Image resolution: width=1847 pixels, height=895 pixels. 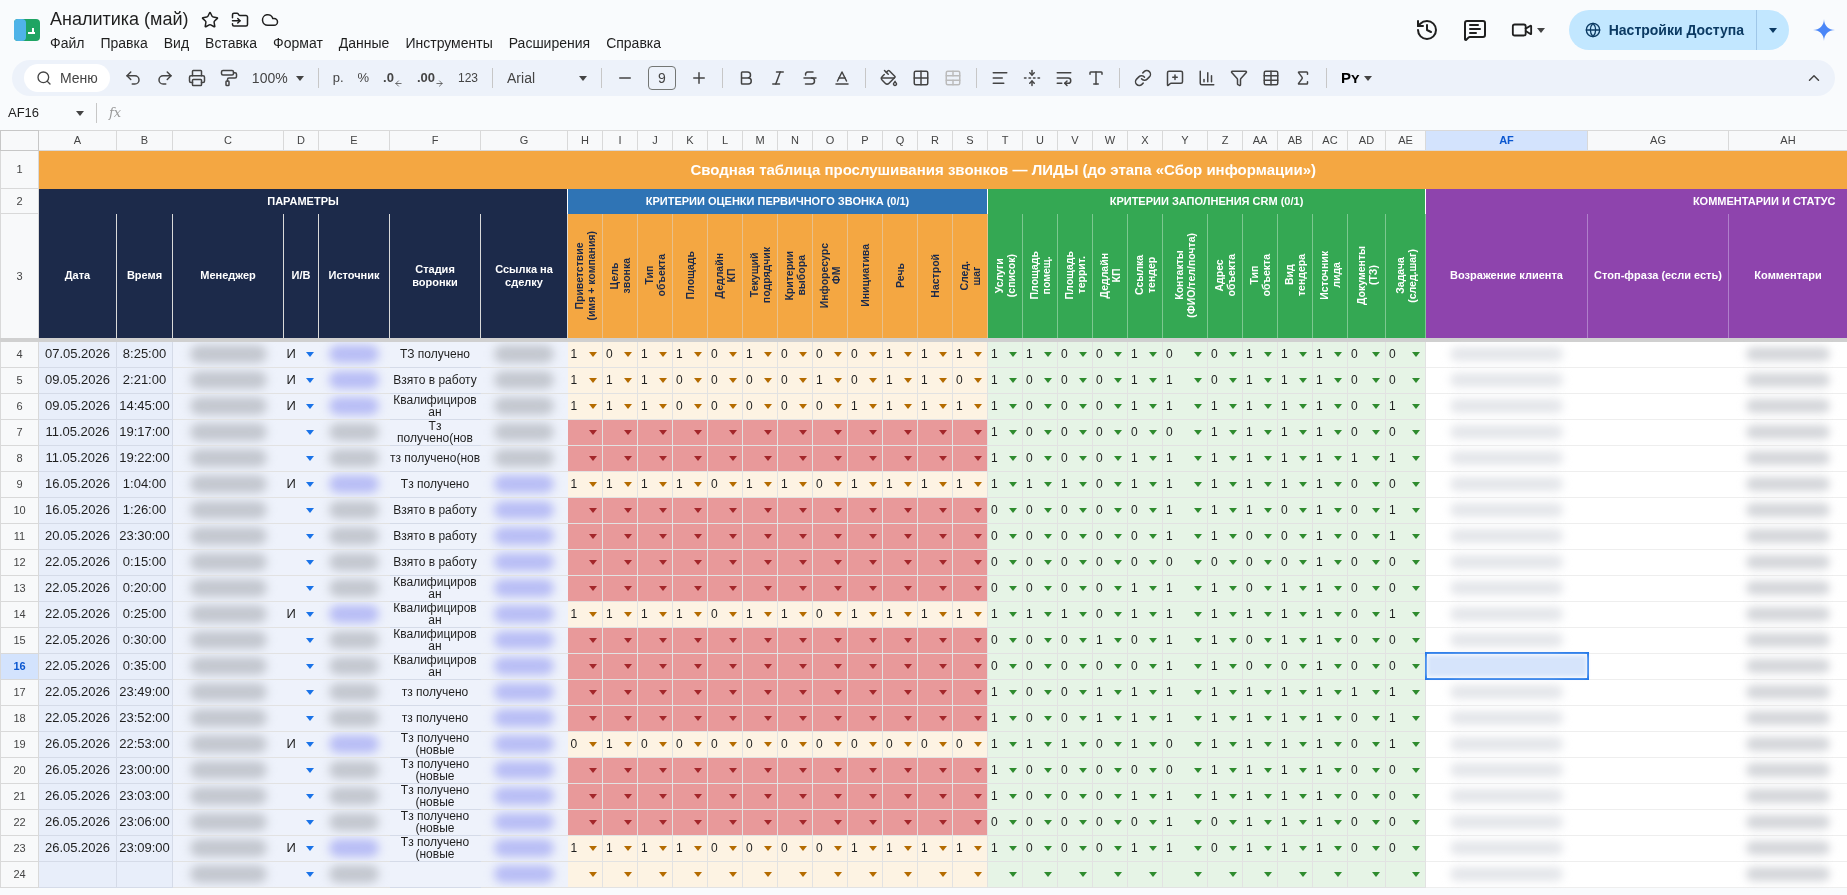 What do you see at coordinates (19, 406) in the screenshot?
I see `row-header: 6` at bounding box center [19, 406].